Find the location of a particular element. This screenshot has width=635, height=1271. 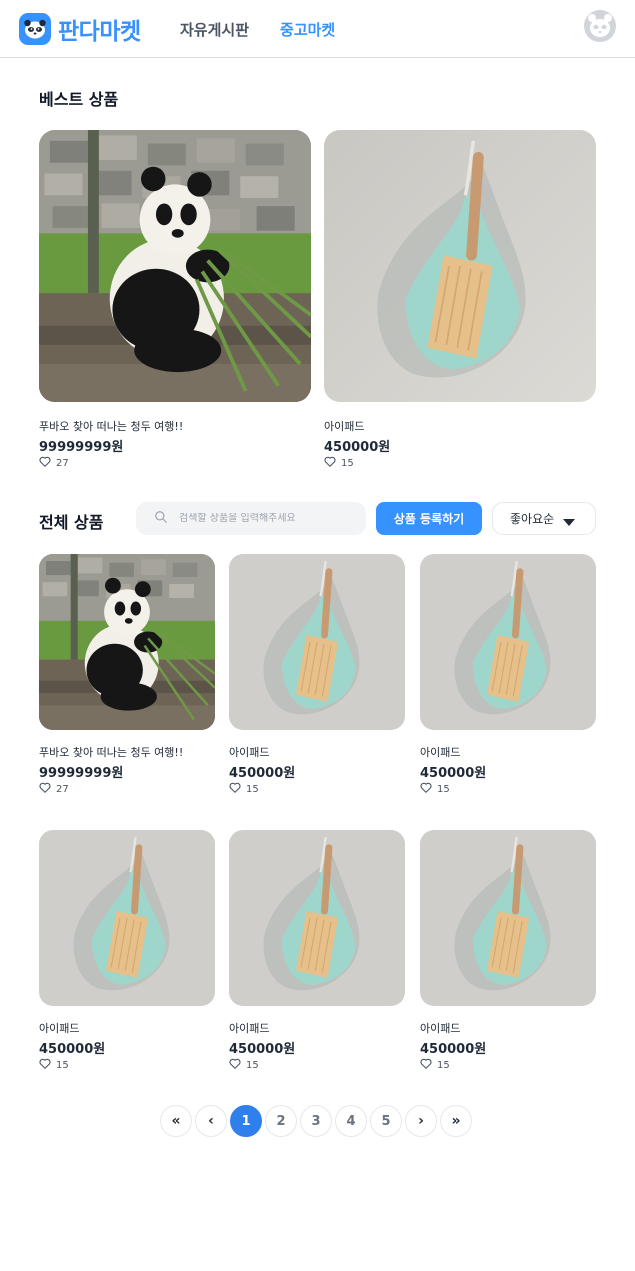

best-products-title: 베스트 상품 is located at coordinates (79, 99).